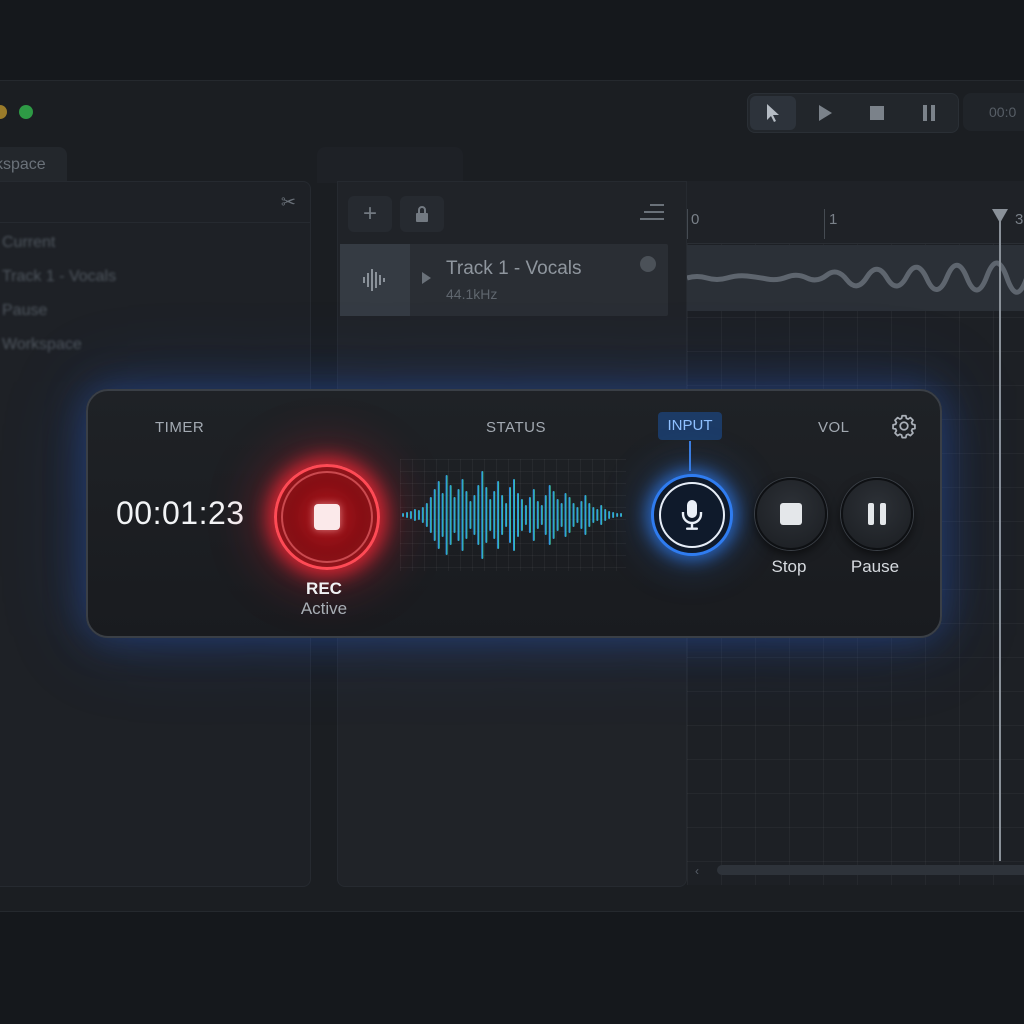  I want to click on record-button, so click(327, 517).